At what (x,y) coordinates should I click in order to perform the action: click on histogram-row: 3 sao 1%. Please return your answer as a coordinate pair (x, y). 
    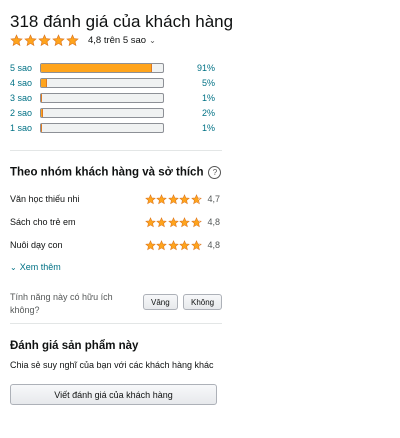
    Looking at the image, I should click on (112, 98).